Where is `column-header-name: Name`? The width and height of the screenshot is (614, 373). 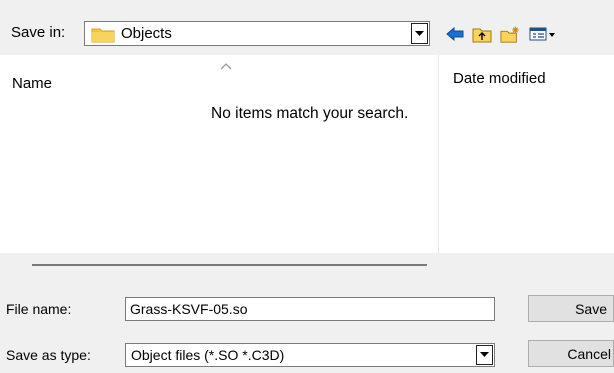 column-header-name: Name is located at coordinates (32, 83).